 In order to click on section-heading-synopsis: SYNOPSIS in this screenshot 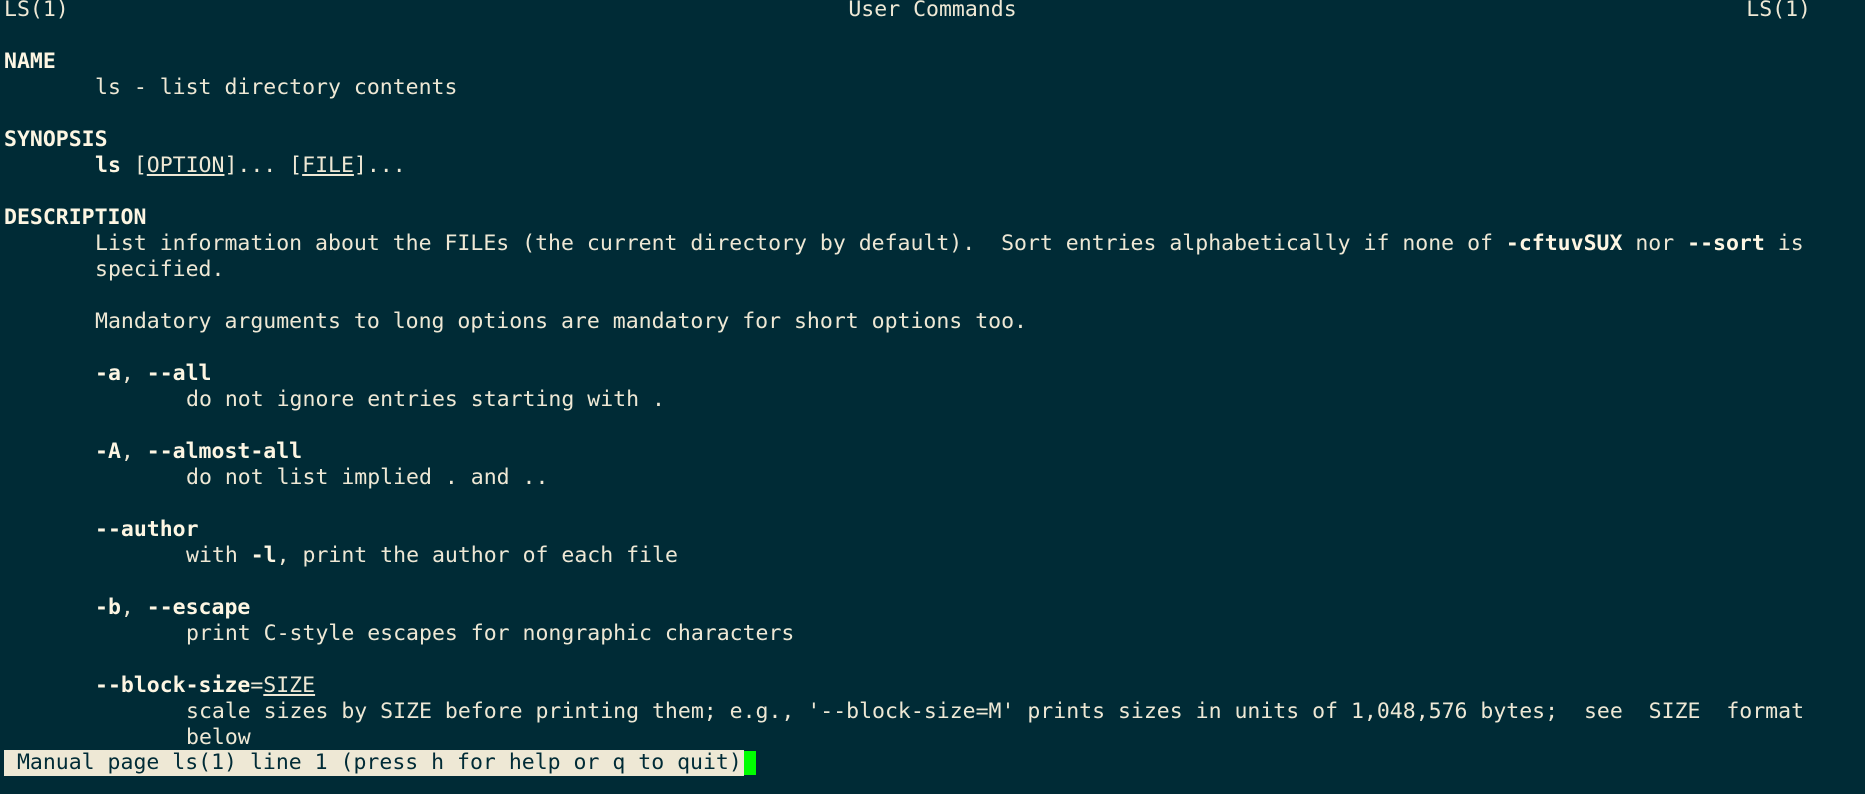, I will do `click(56, 139)`.